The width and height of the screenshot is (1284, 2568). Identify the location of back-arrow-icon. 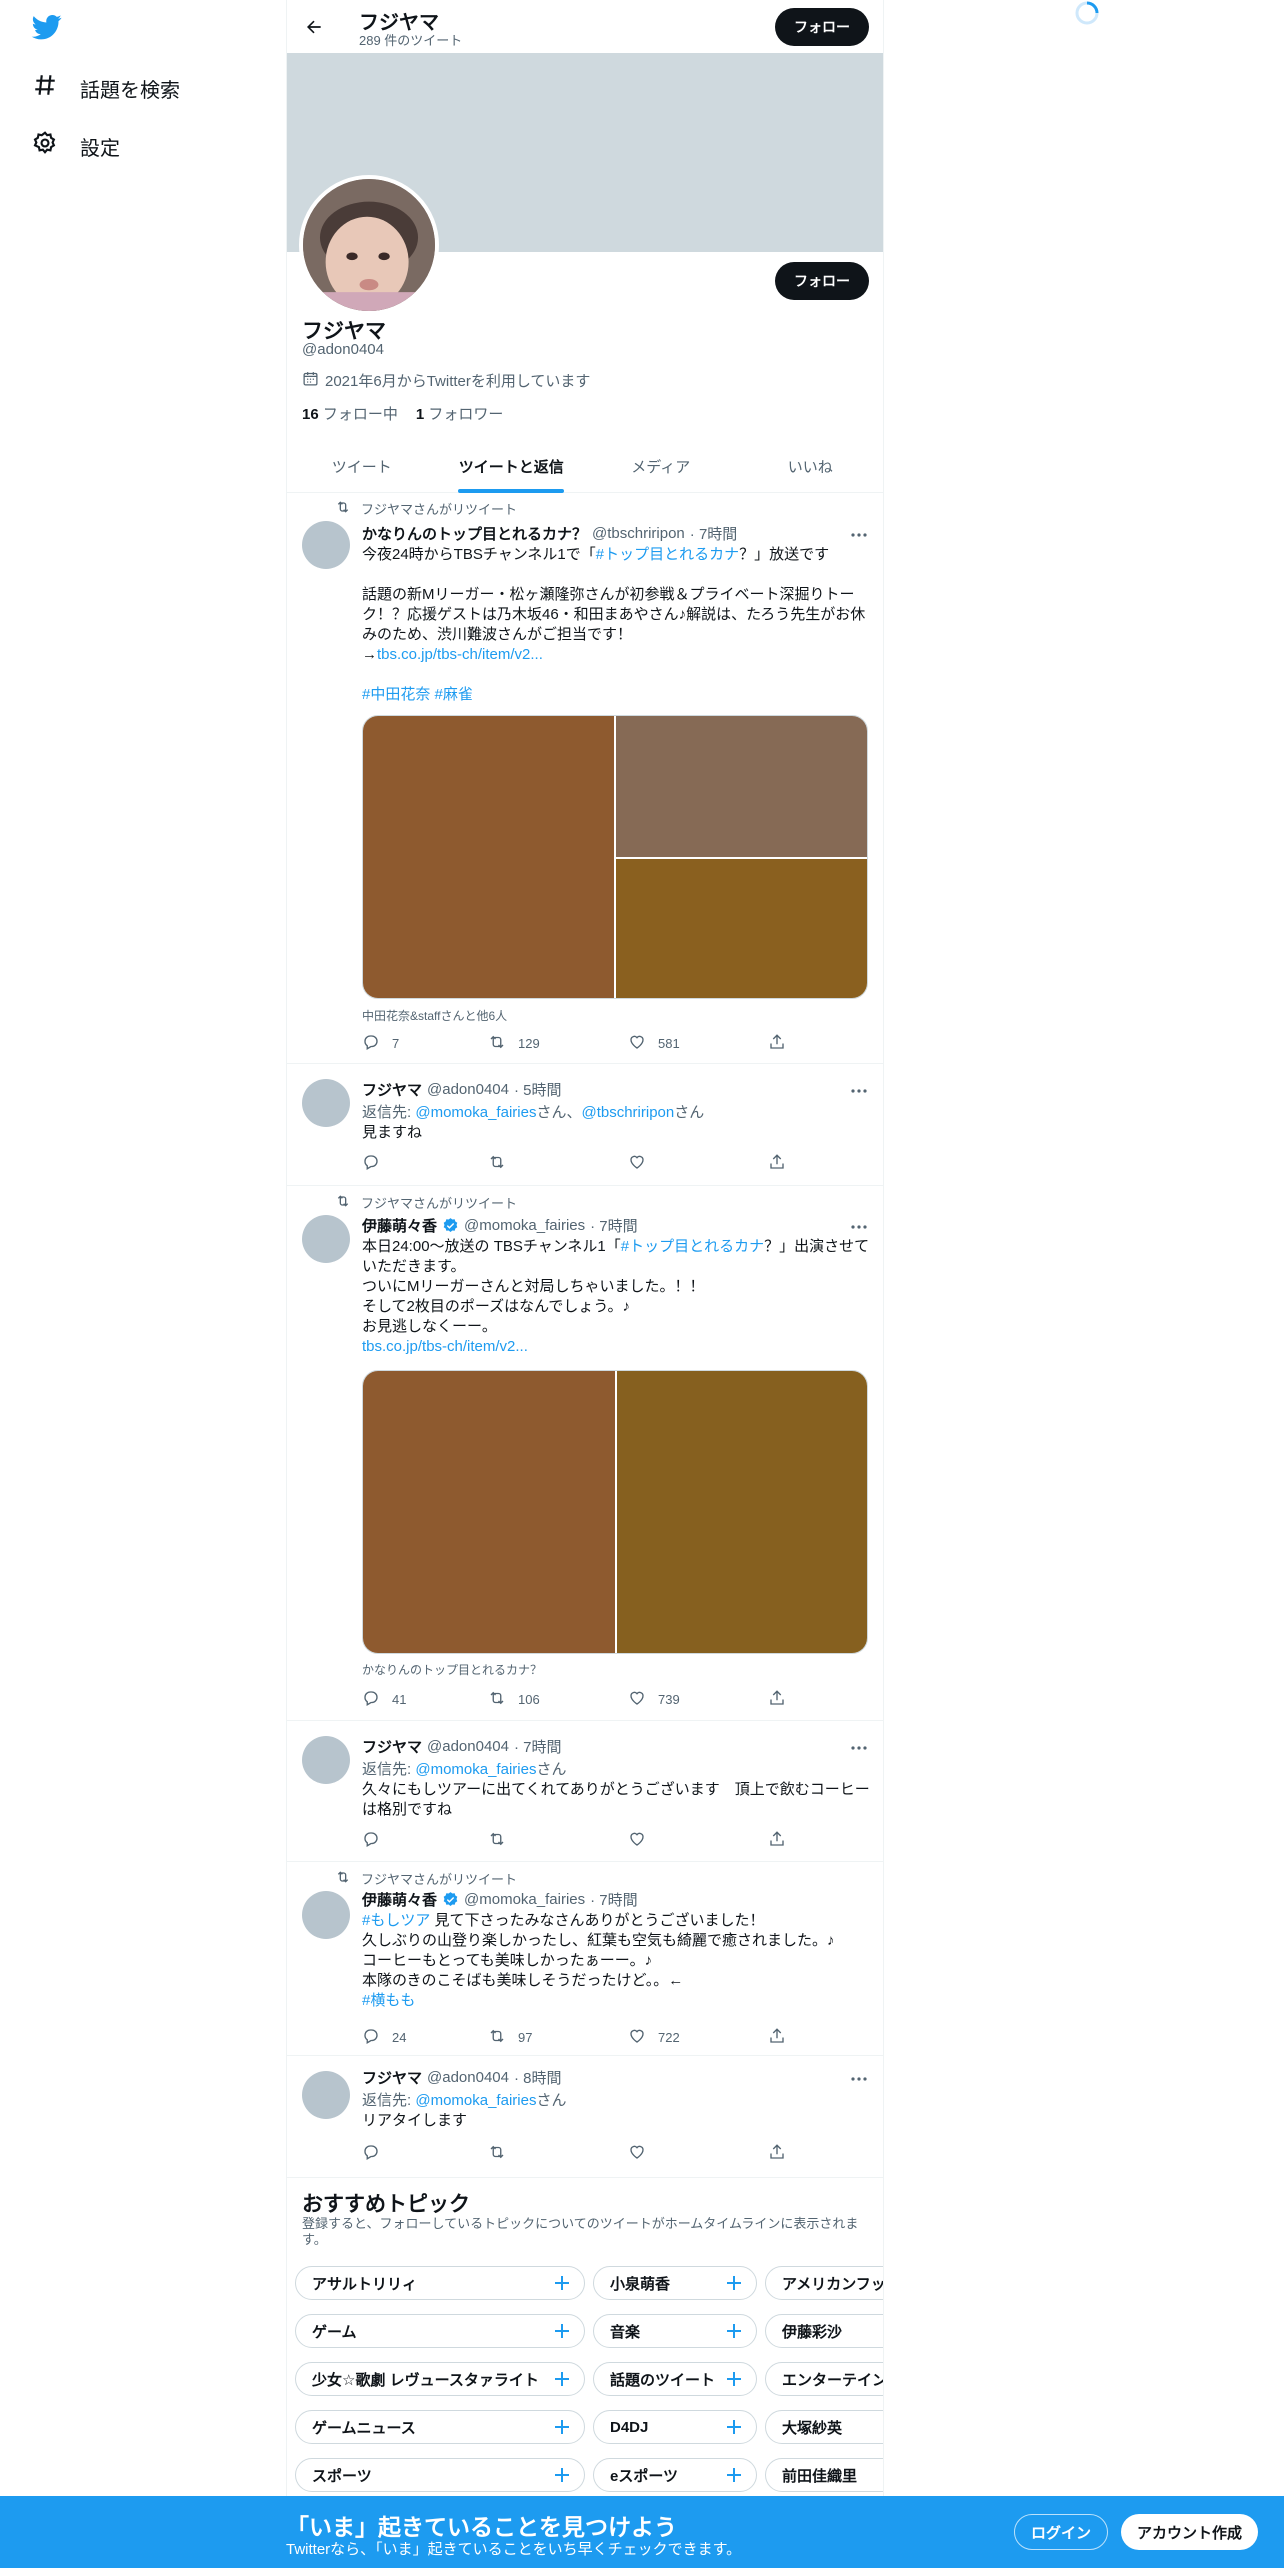
(314, 27).